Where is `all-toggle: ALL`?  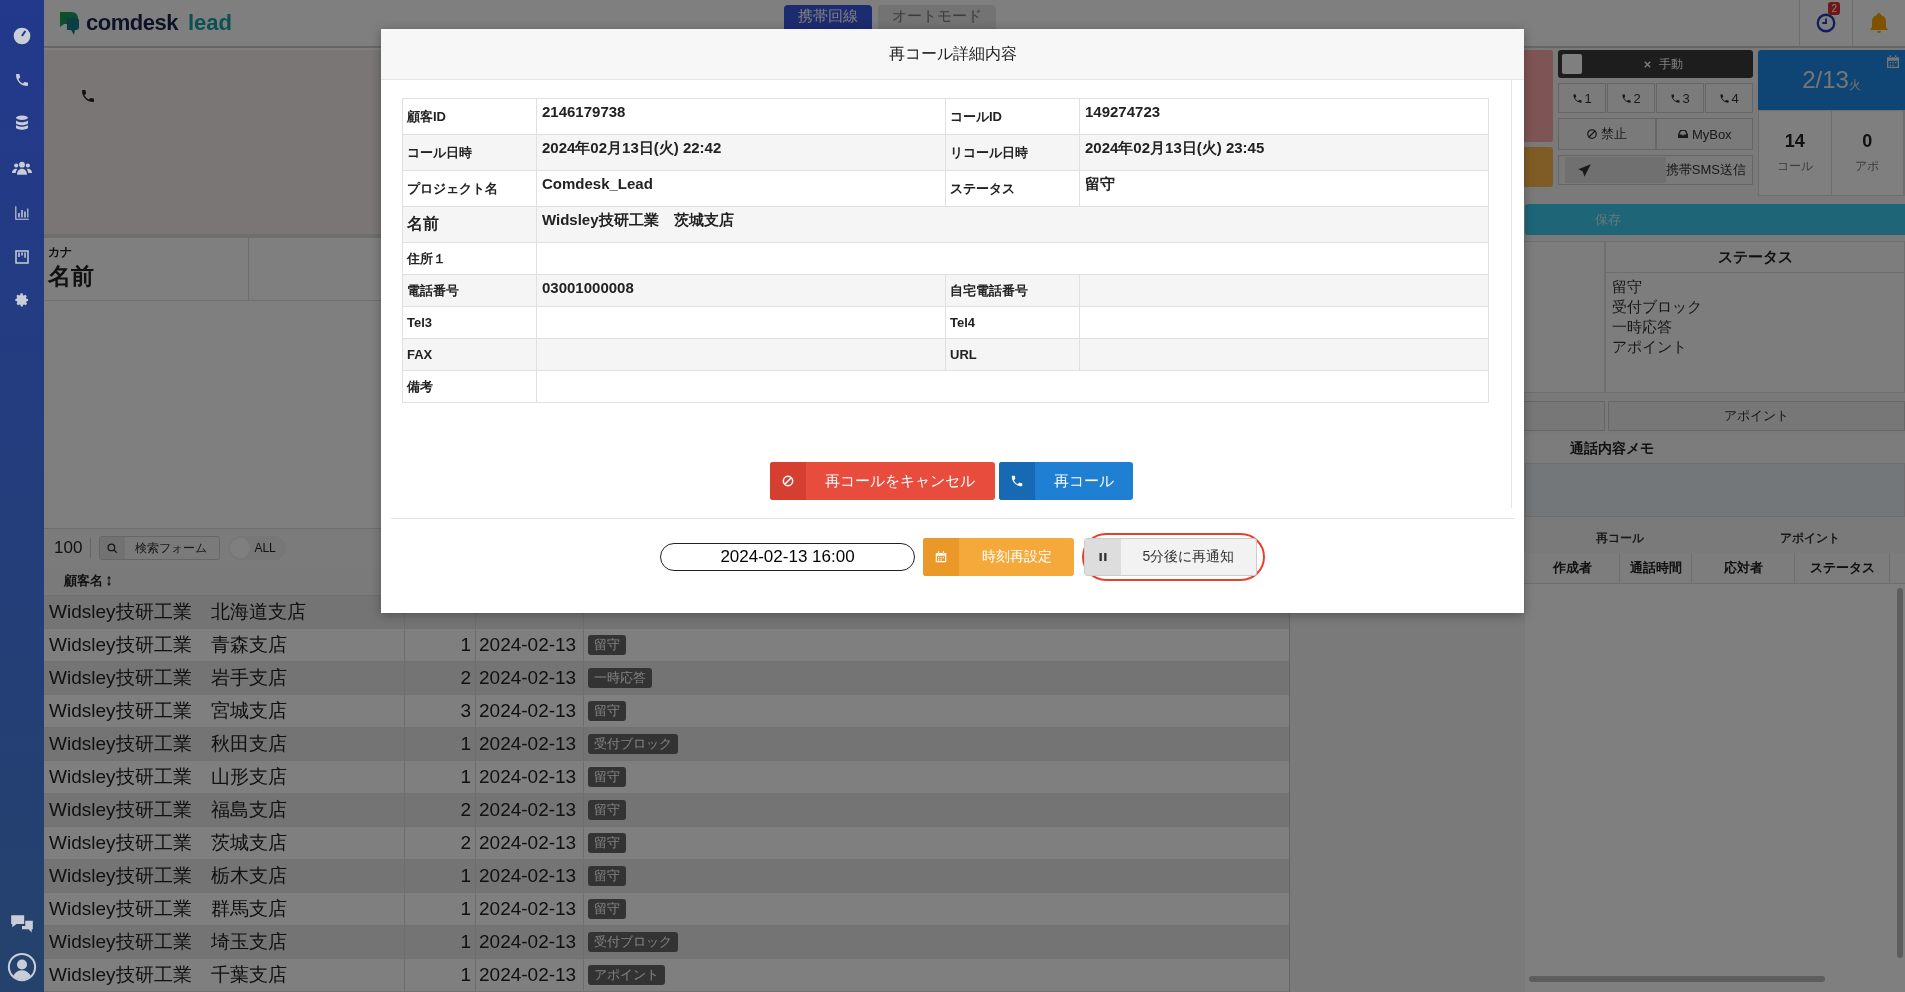 all-toggle: ALL is located at coordinates (257, 548).